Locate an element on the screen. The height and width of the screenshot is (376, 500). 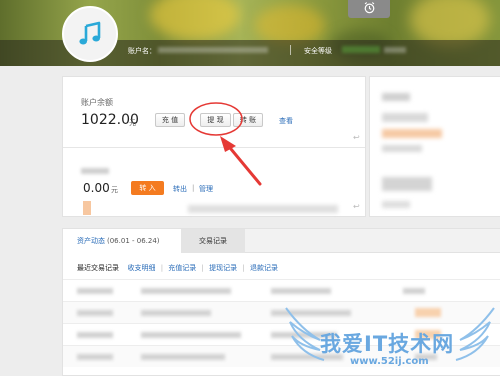
divider is located at coordinates (290, 50).